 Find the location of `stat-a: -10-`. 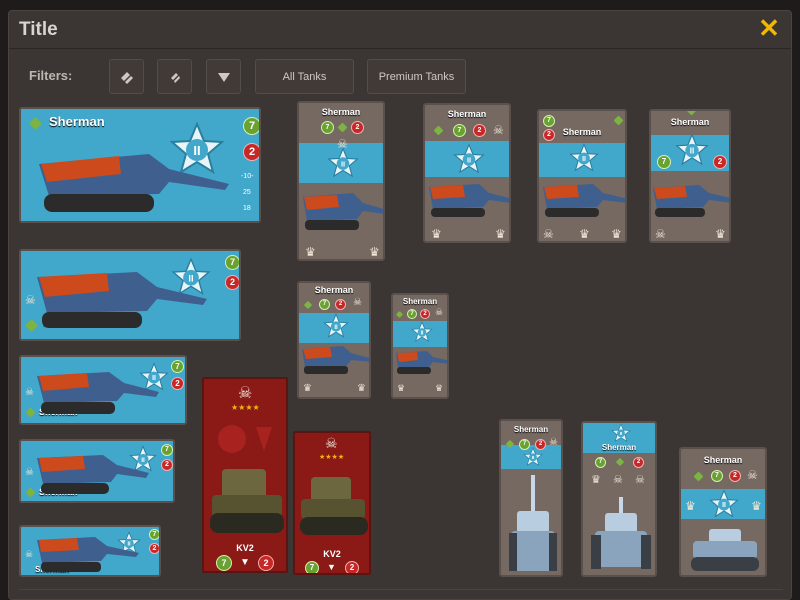

stat-a: -10- is located at coordinates (247, 176).